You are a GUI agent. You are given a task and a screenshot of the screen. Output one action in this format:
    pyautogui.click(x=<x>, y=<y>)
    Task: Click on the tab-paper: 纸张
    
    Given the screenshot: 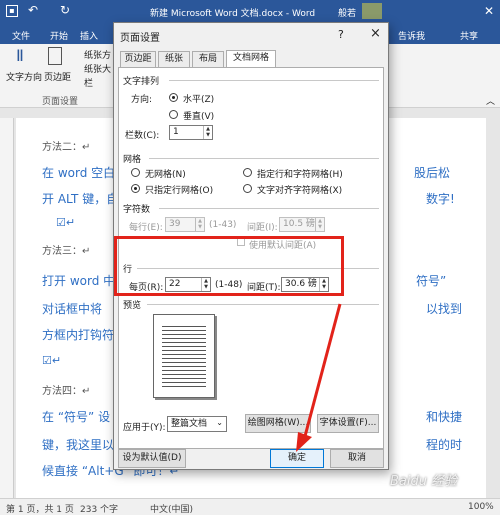 What is the action you would take?
    pyautogui.click(x=174, y=59)
    